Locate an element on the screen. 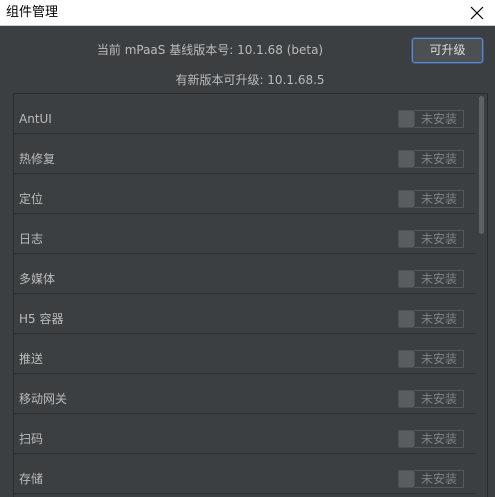 The width and height of the screenshot is (495, 497). component-row-h5-container: H5 容器 未安装 is located at coordinates (245, 314).